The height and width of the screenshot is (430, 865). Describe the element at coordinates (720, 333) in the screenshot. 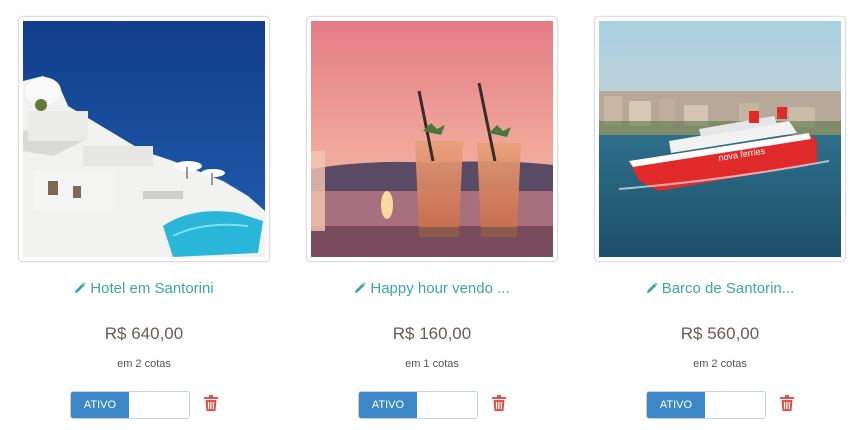

I see `product-price: R$ 560,00` at that location.